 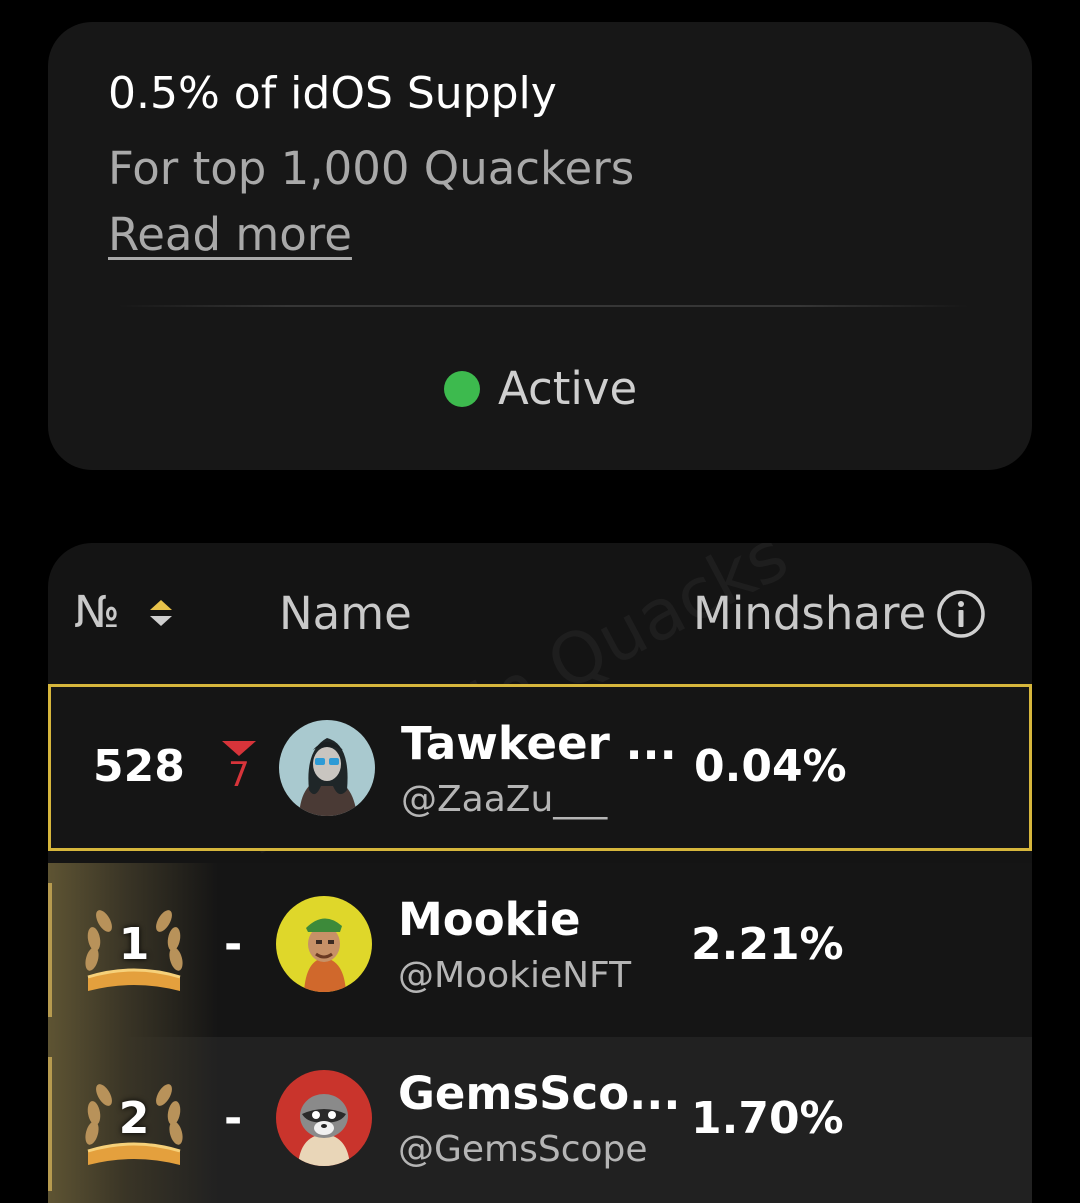 I want to click on mindshare-column-header: Mindshare, so click(x=839, y=613).